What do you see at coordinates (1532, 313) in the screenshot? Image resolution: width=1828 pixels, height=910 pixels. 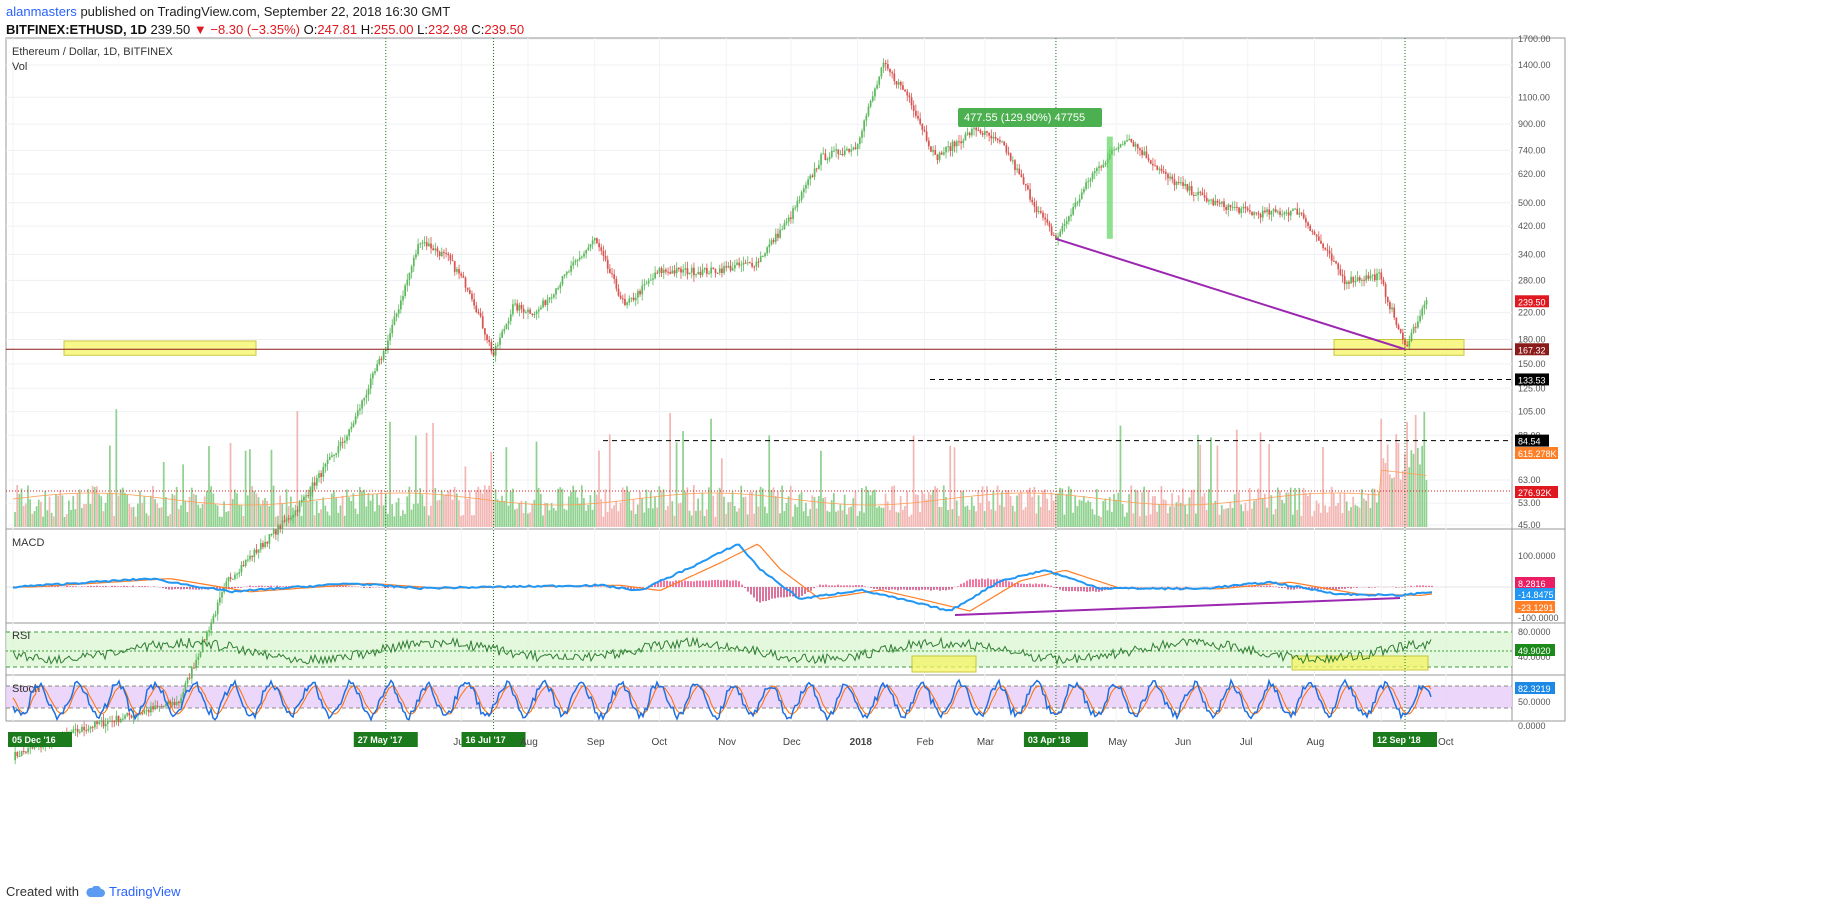 I see `price-tick-label: 220.00` at bounding box center [1532, 313].